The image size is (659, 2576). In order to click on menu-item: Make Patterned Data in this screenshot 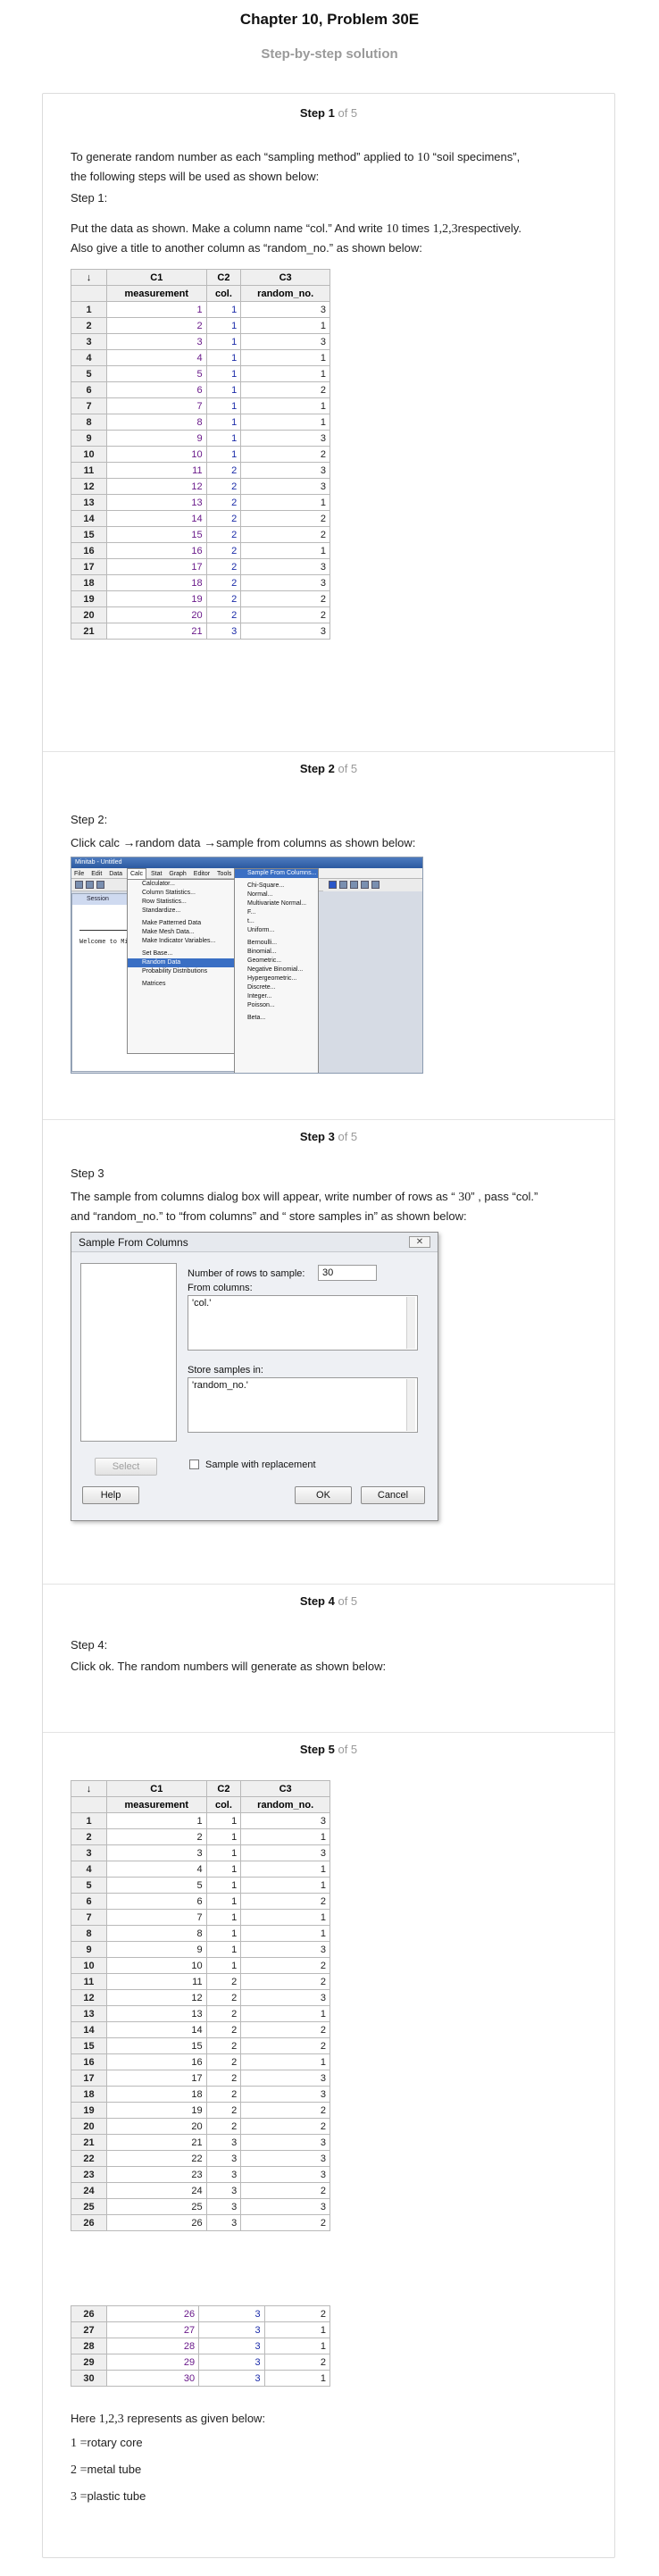, I will do `click(183, 924)`.